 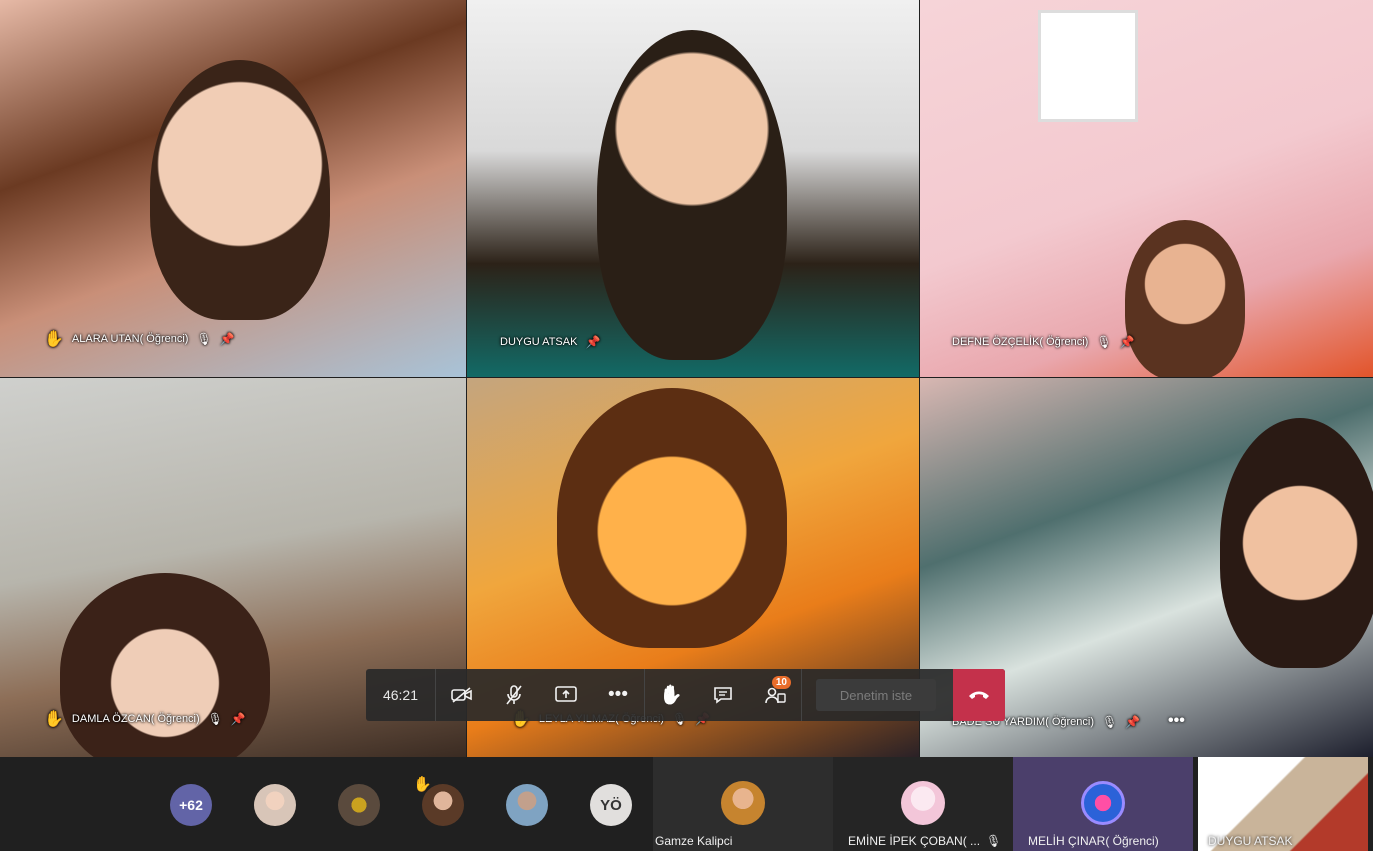 I want to click on participants-button: 10, so click(x=775, y=695).